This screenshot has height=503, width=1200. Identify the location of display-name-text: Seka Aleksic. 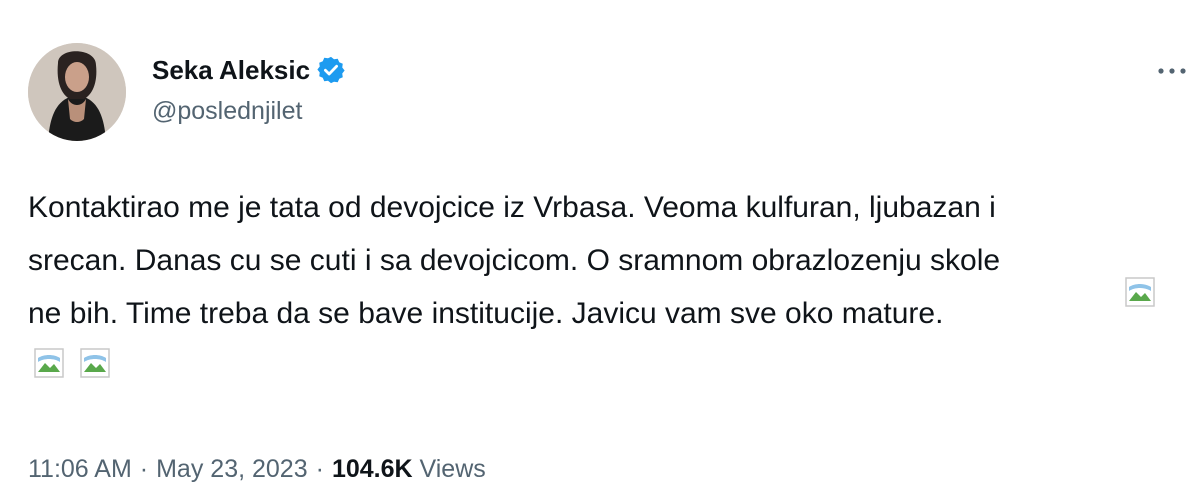
(231, 70).